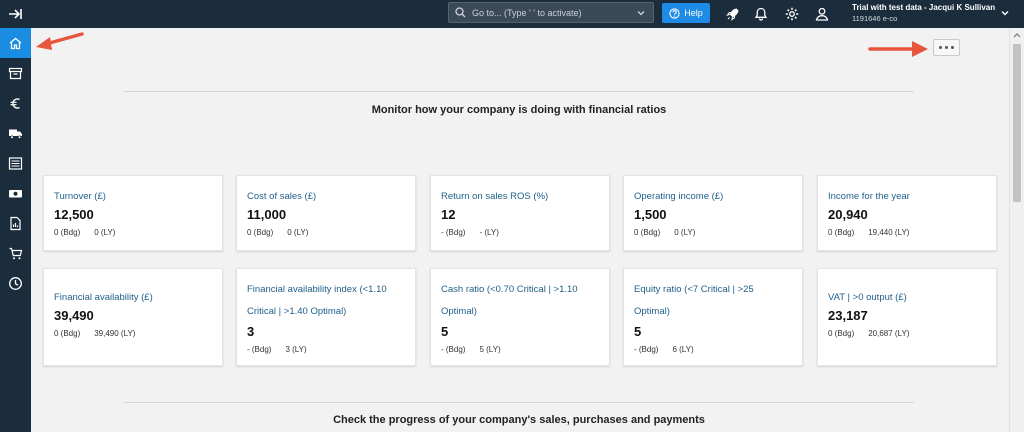 This screenshot has width=1024, height=432. What do you see at coordinates (713, 213) in the screenshot?
I see `kpi-card-operating-income: Operating income (£) 1,500 0 (Bdg) 0 (LY)` at bounding box center [713, 213].